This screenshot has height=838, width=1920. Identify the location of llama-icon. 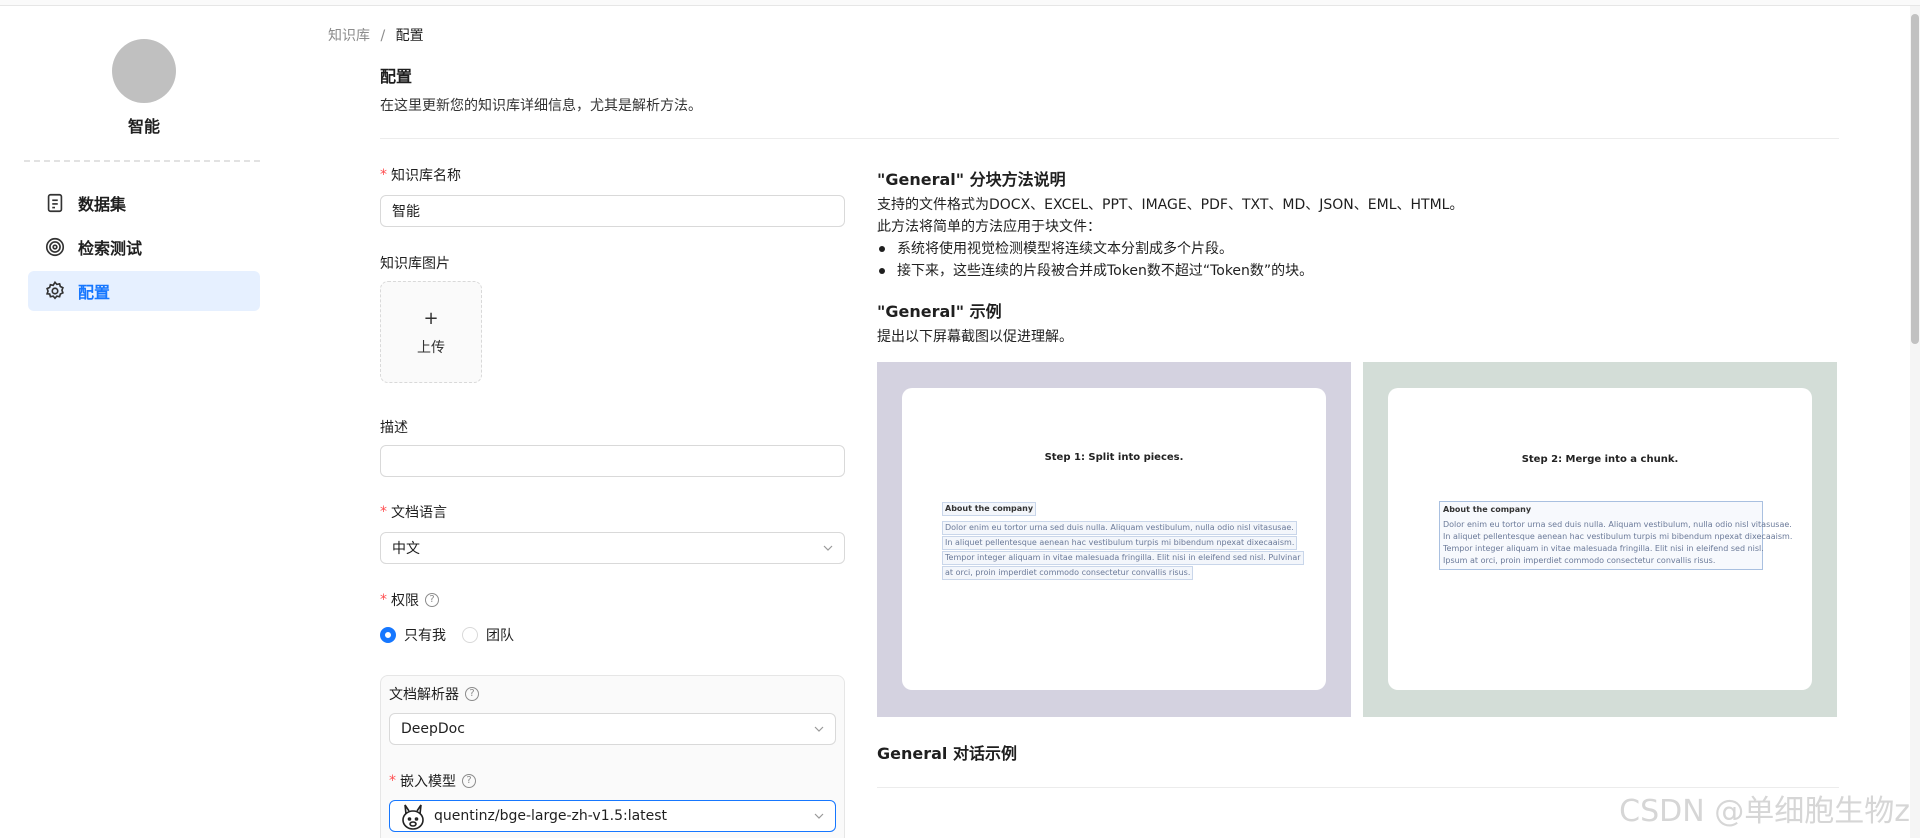
(413, 817).